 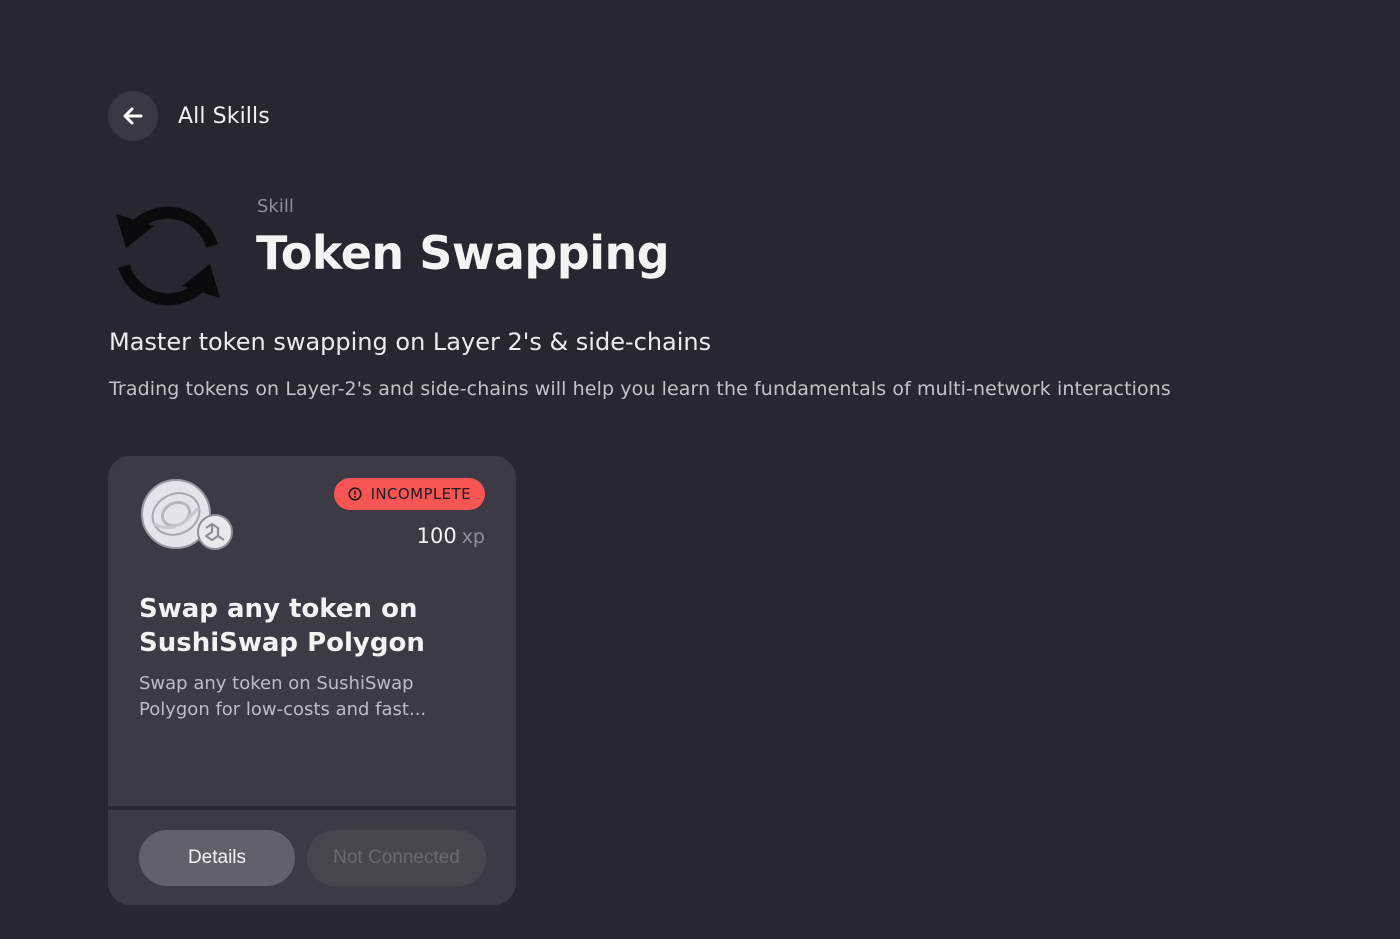 I want to click on quest-actions: Details Not Connected, so click(x=312, y=857).